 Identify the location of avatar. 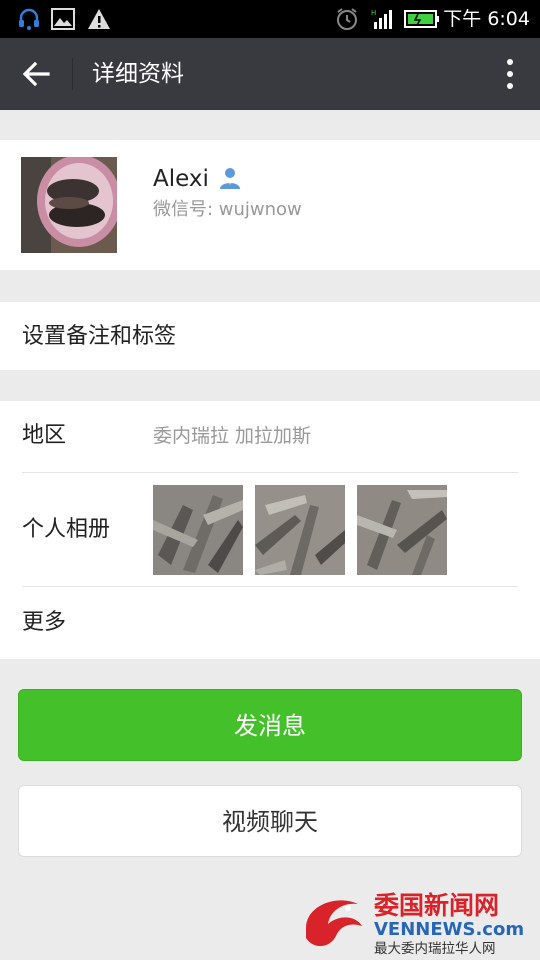
(69, 205).